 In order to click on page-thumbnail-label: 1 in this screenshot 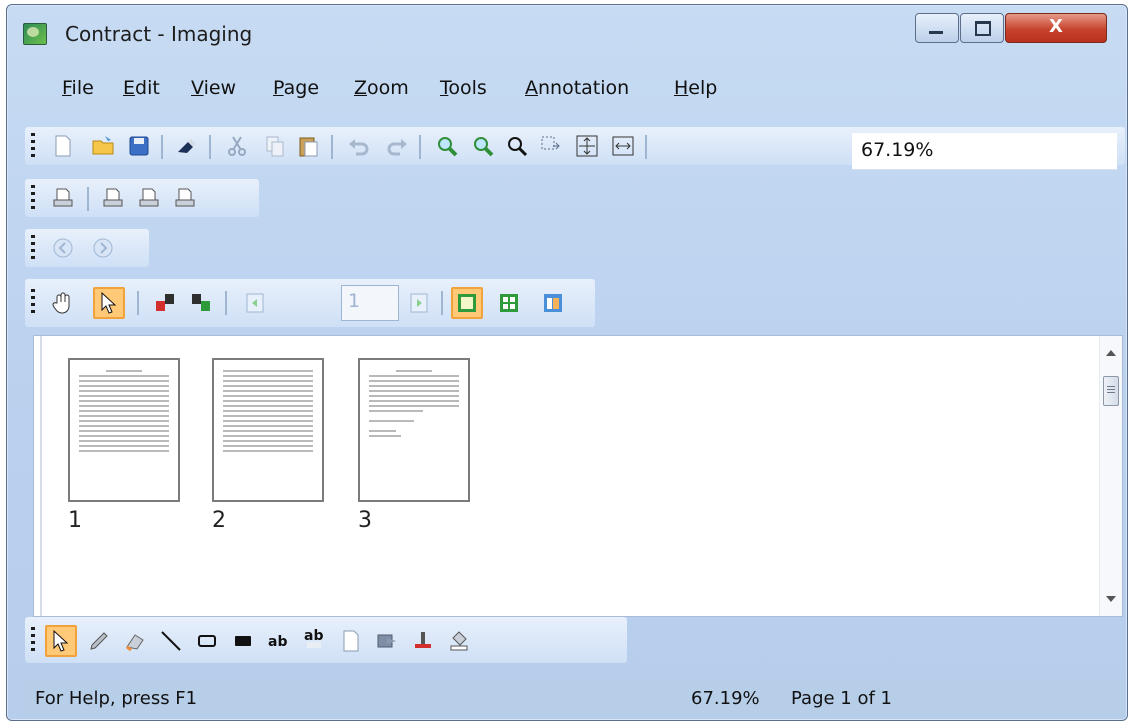, I will do `click(75, 520)`.